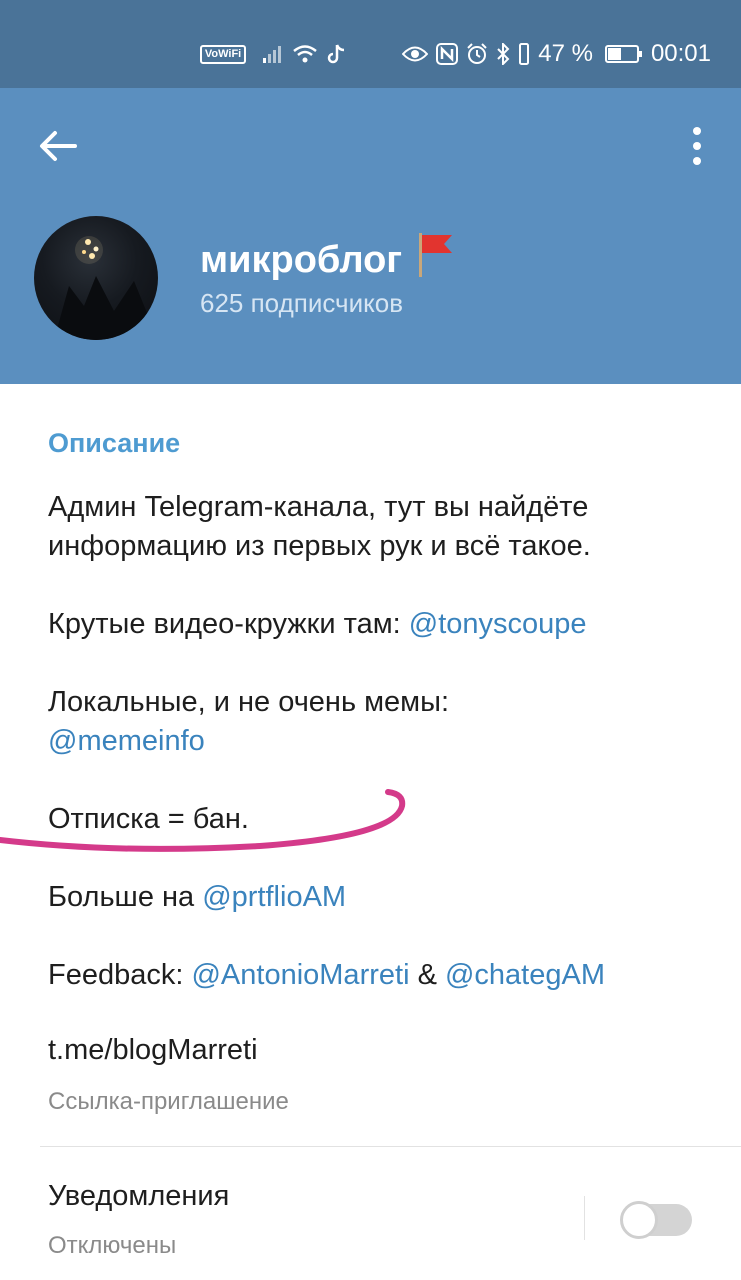 The width and height of the screenshot is (741, 1280). I want to click on vibrate-icon, so click(524, 54).